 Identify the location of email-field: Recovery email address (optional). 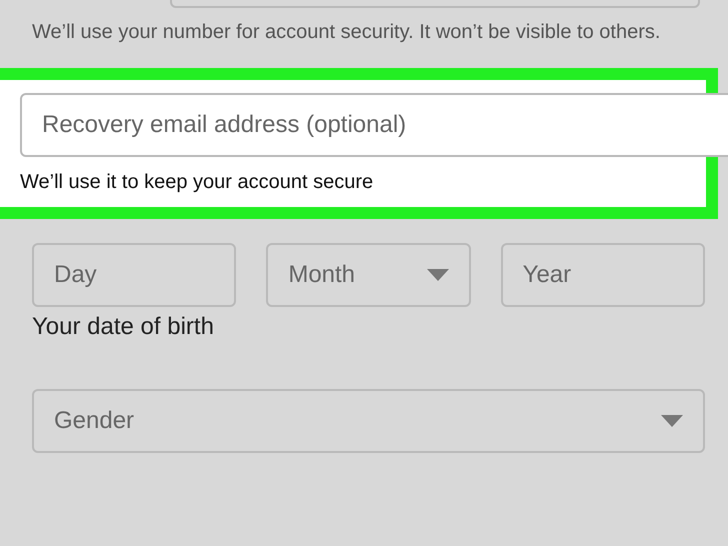
(374, 125).